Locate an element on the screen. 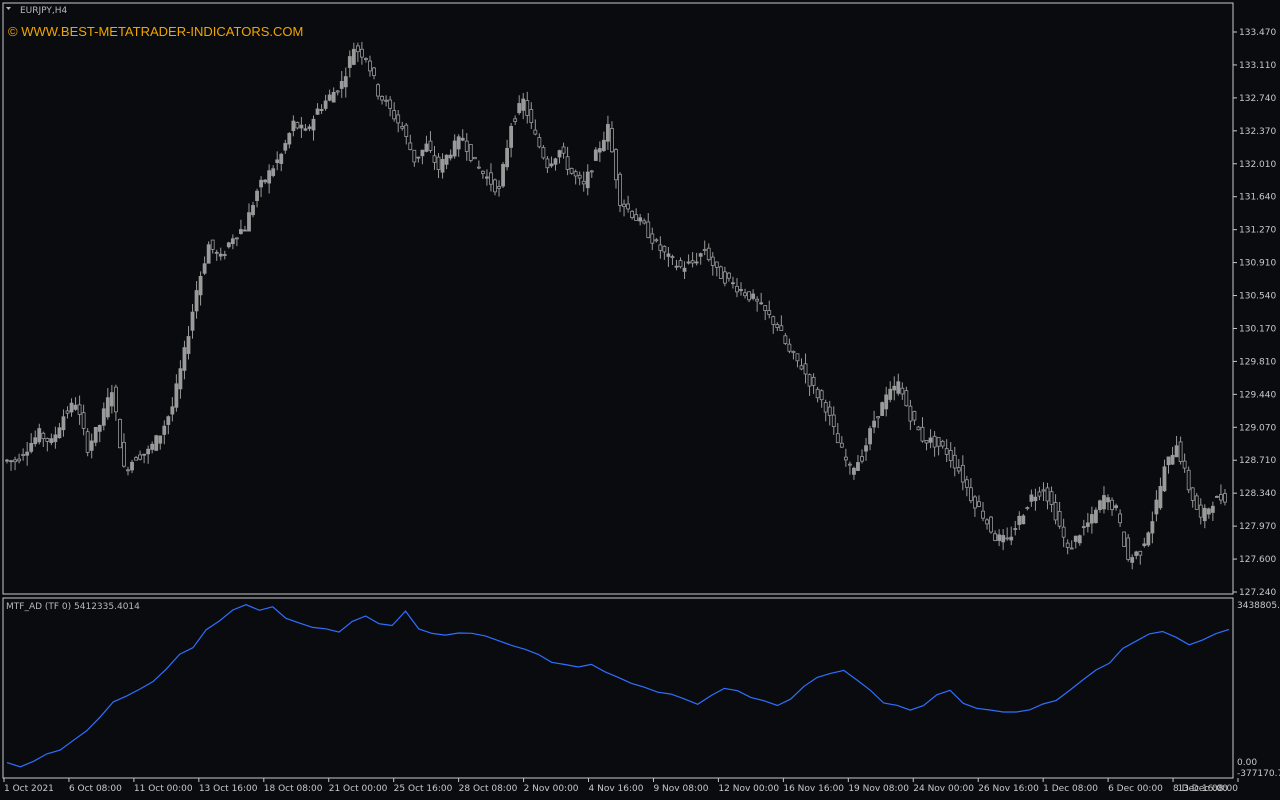 Image resolution: width=1280 pixels, height=800 pixels. price-tick-label: 130.910 is located at coordinates (1257, 264).